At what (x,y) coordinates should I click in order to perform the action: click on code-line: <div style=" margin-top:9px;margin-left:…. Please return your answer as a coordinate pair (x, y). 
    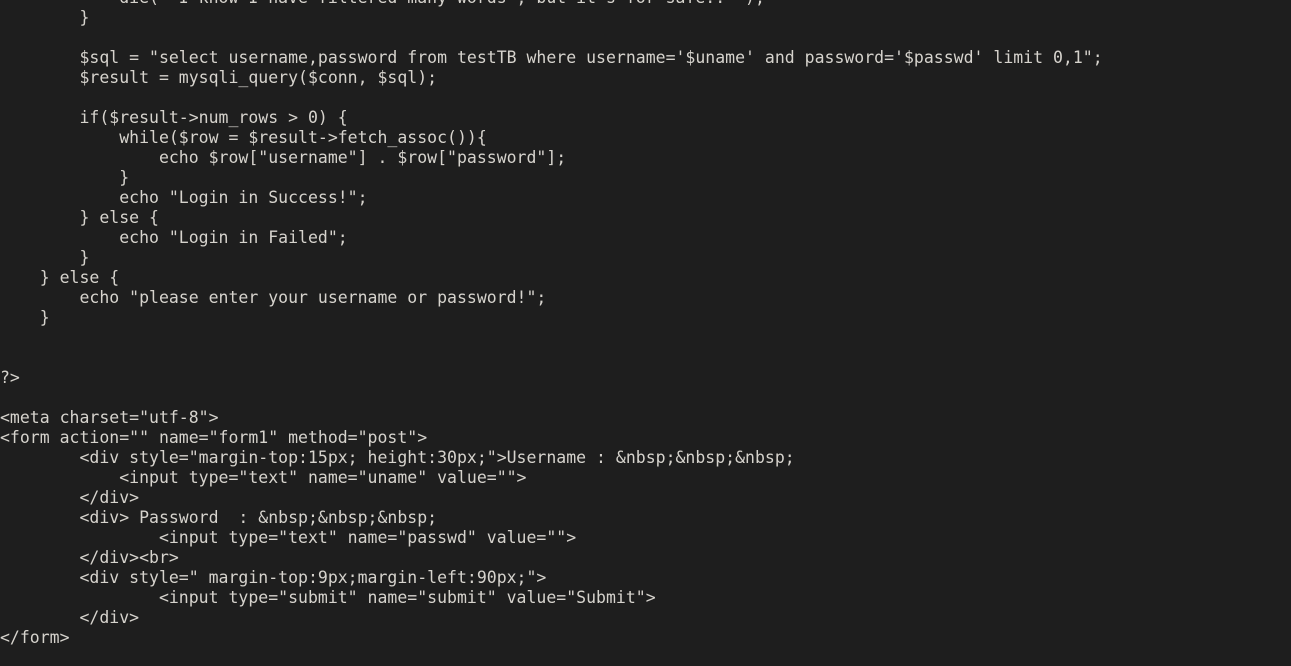
    Looking at the image, I should click on (273, 577).